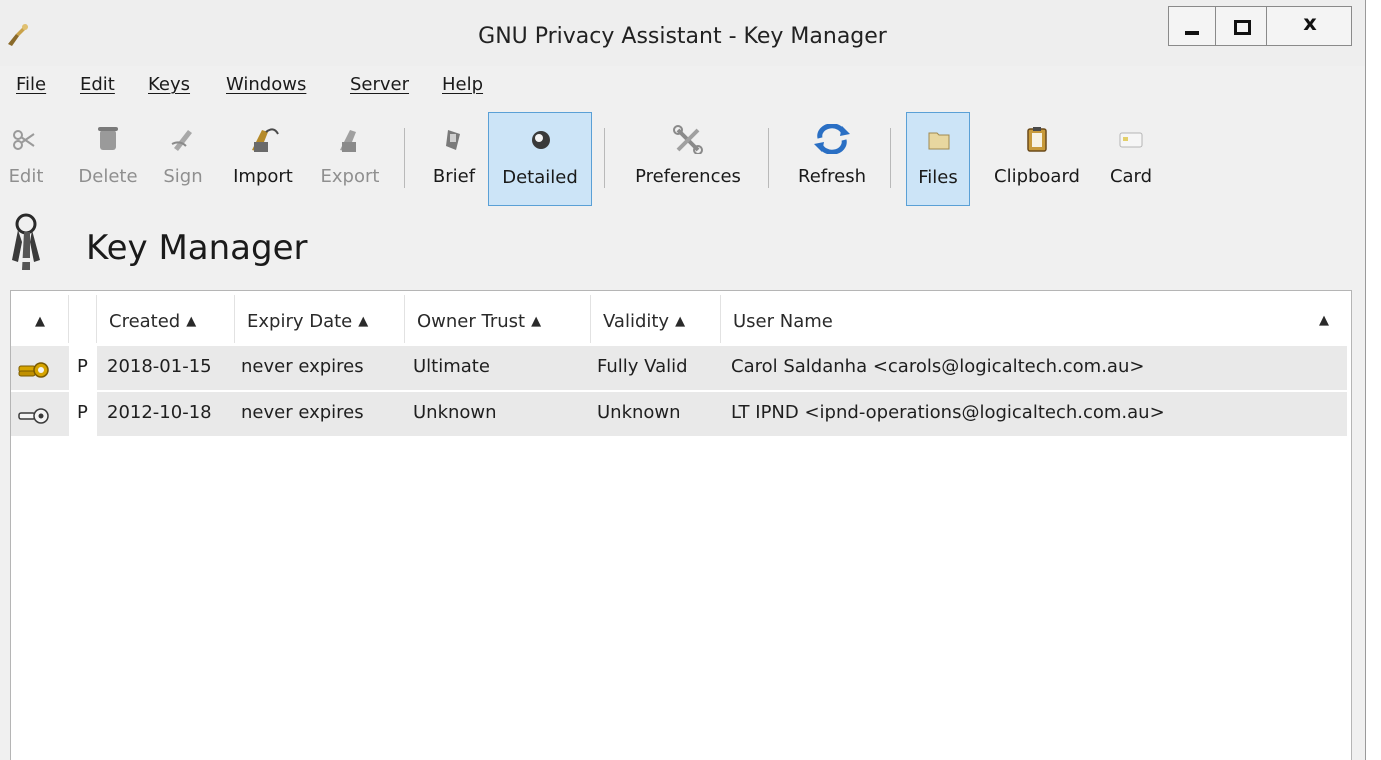 The height and width of the screenshot is (760, 1381). I want to click on files-button: Files, so click(938, 159).